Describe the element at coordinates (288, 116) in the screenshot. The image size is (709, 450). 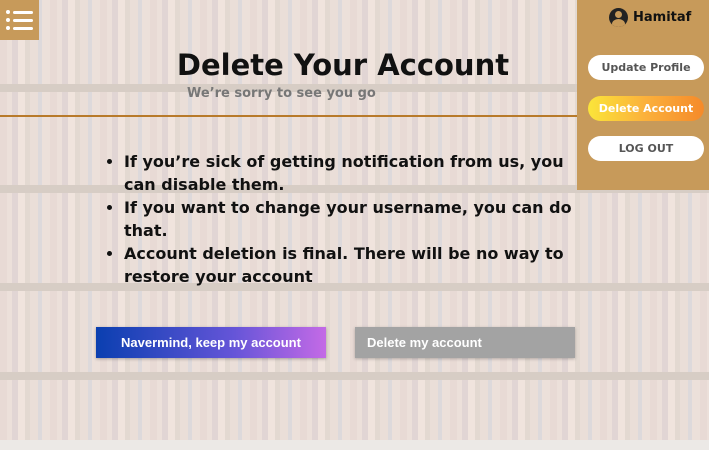
I see `header-divider` at that location.